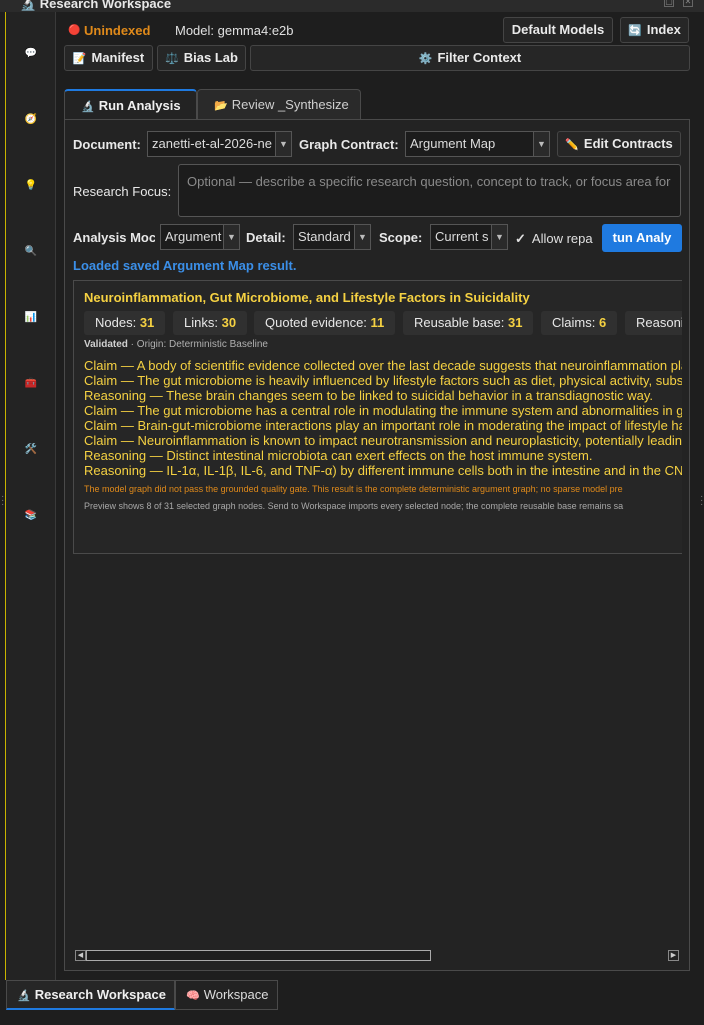 This screenshot has width=704, height=1025. I want to click on stat-chip-quoted-evidence: Quoted evidence: 11, so click(325, 323).